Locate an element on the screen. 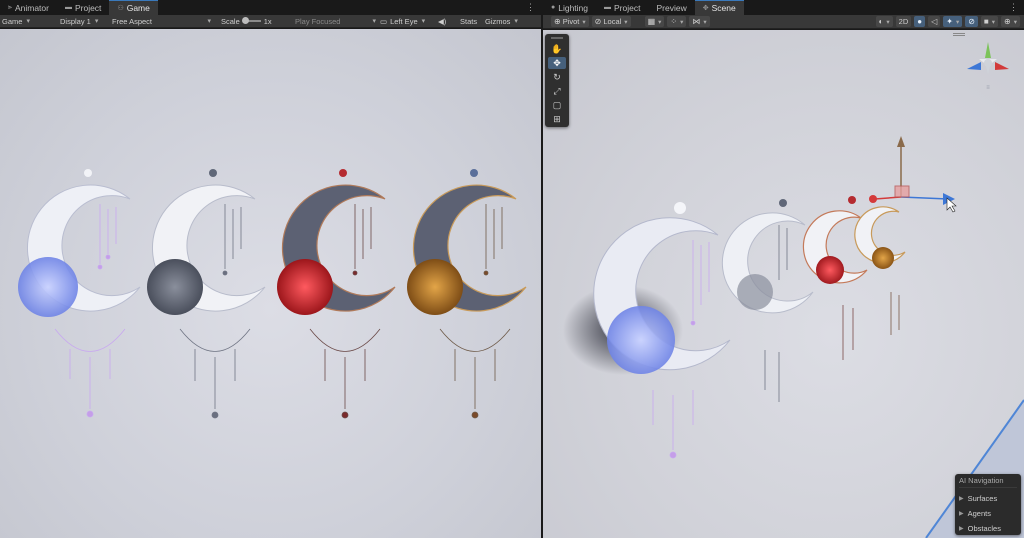  moon-white-blue is located at coordinates (79, 293).